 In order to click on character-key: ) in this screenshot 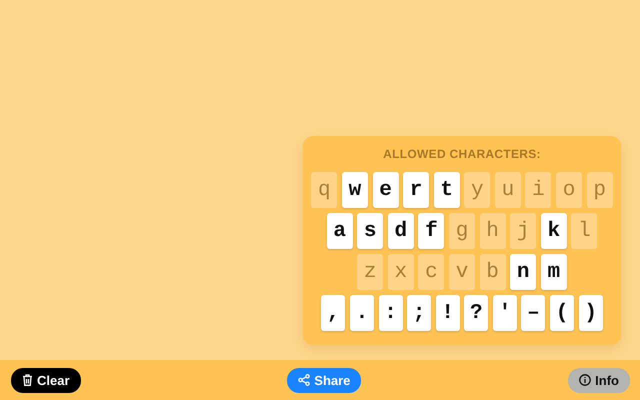, I will do `click(590, 313)`.